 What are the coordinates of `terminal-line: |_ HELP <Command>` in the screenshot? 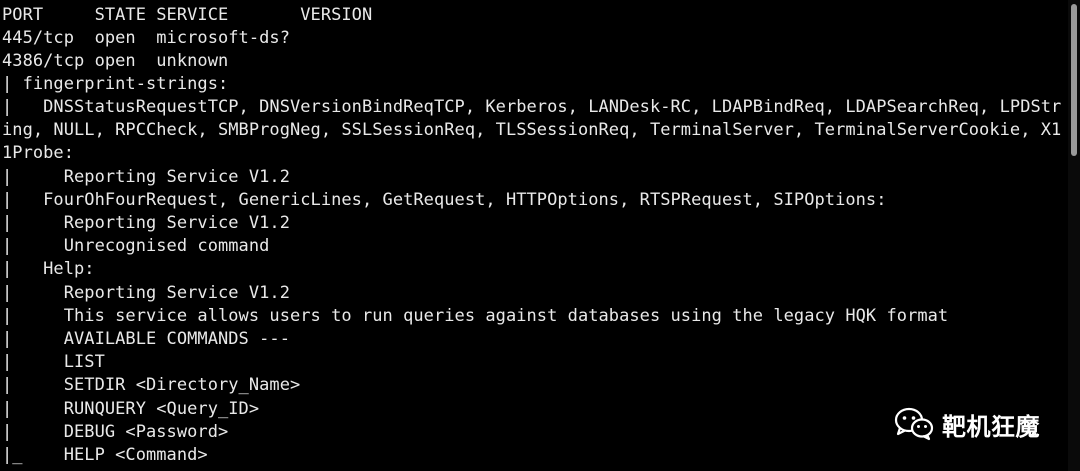 It's located at (105, 455).